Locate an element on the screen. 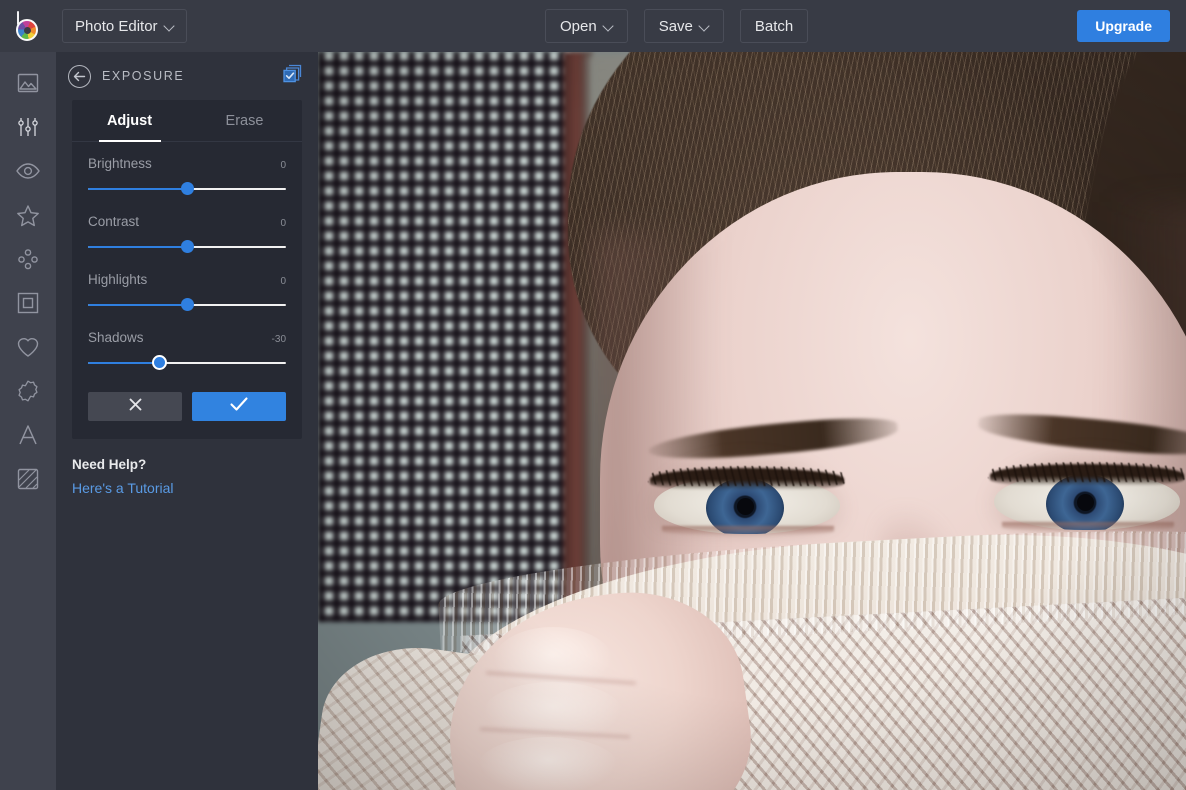  slider-contrast-label: Contrast is located at coordinates (114, 221).